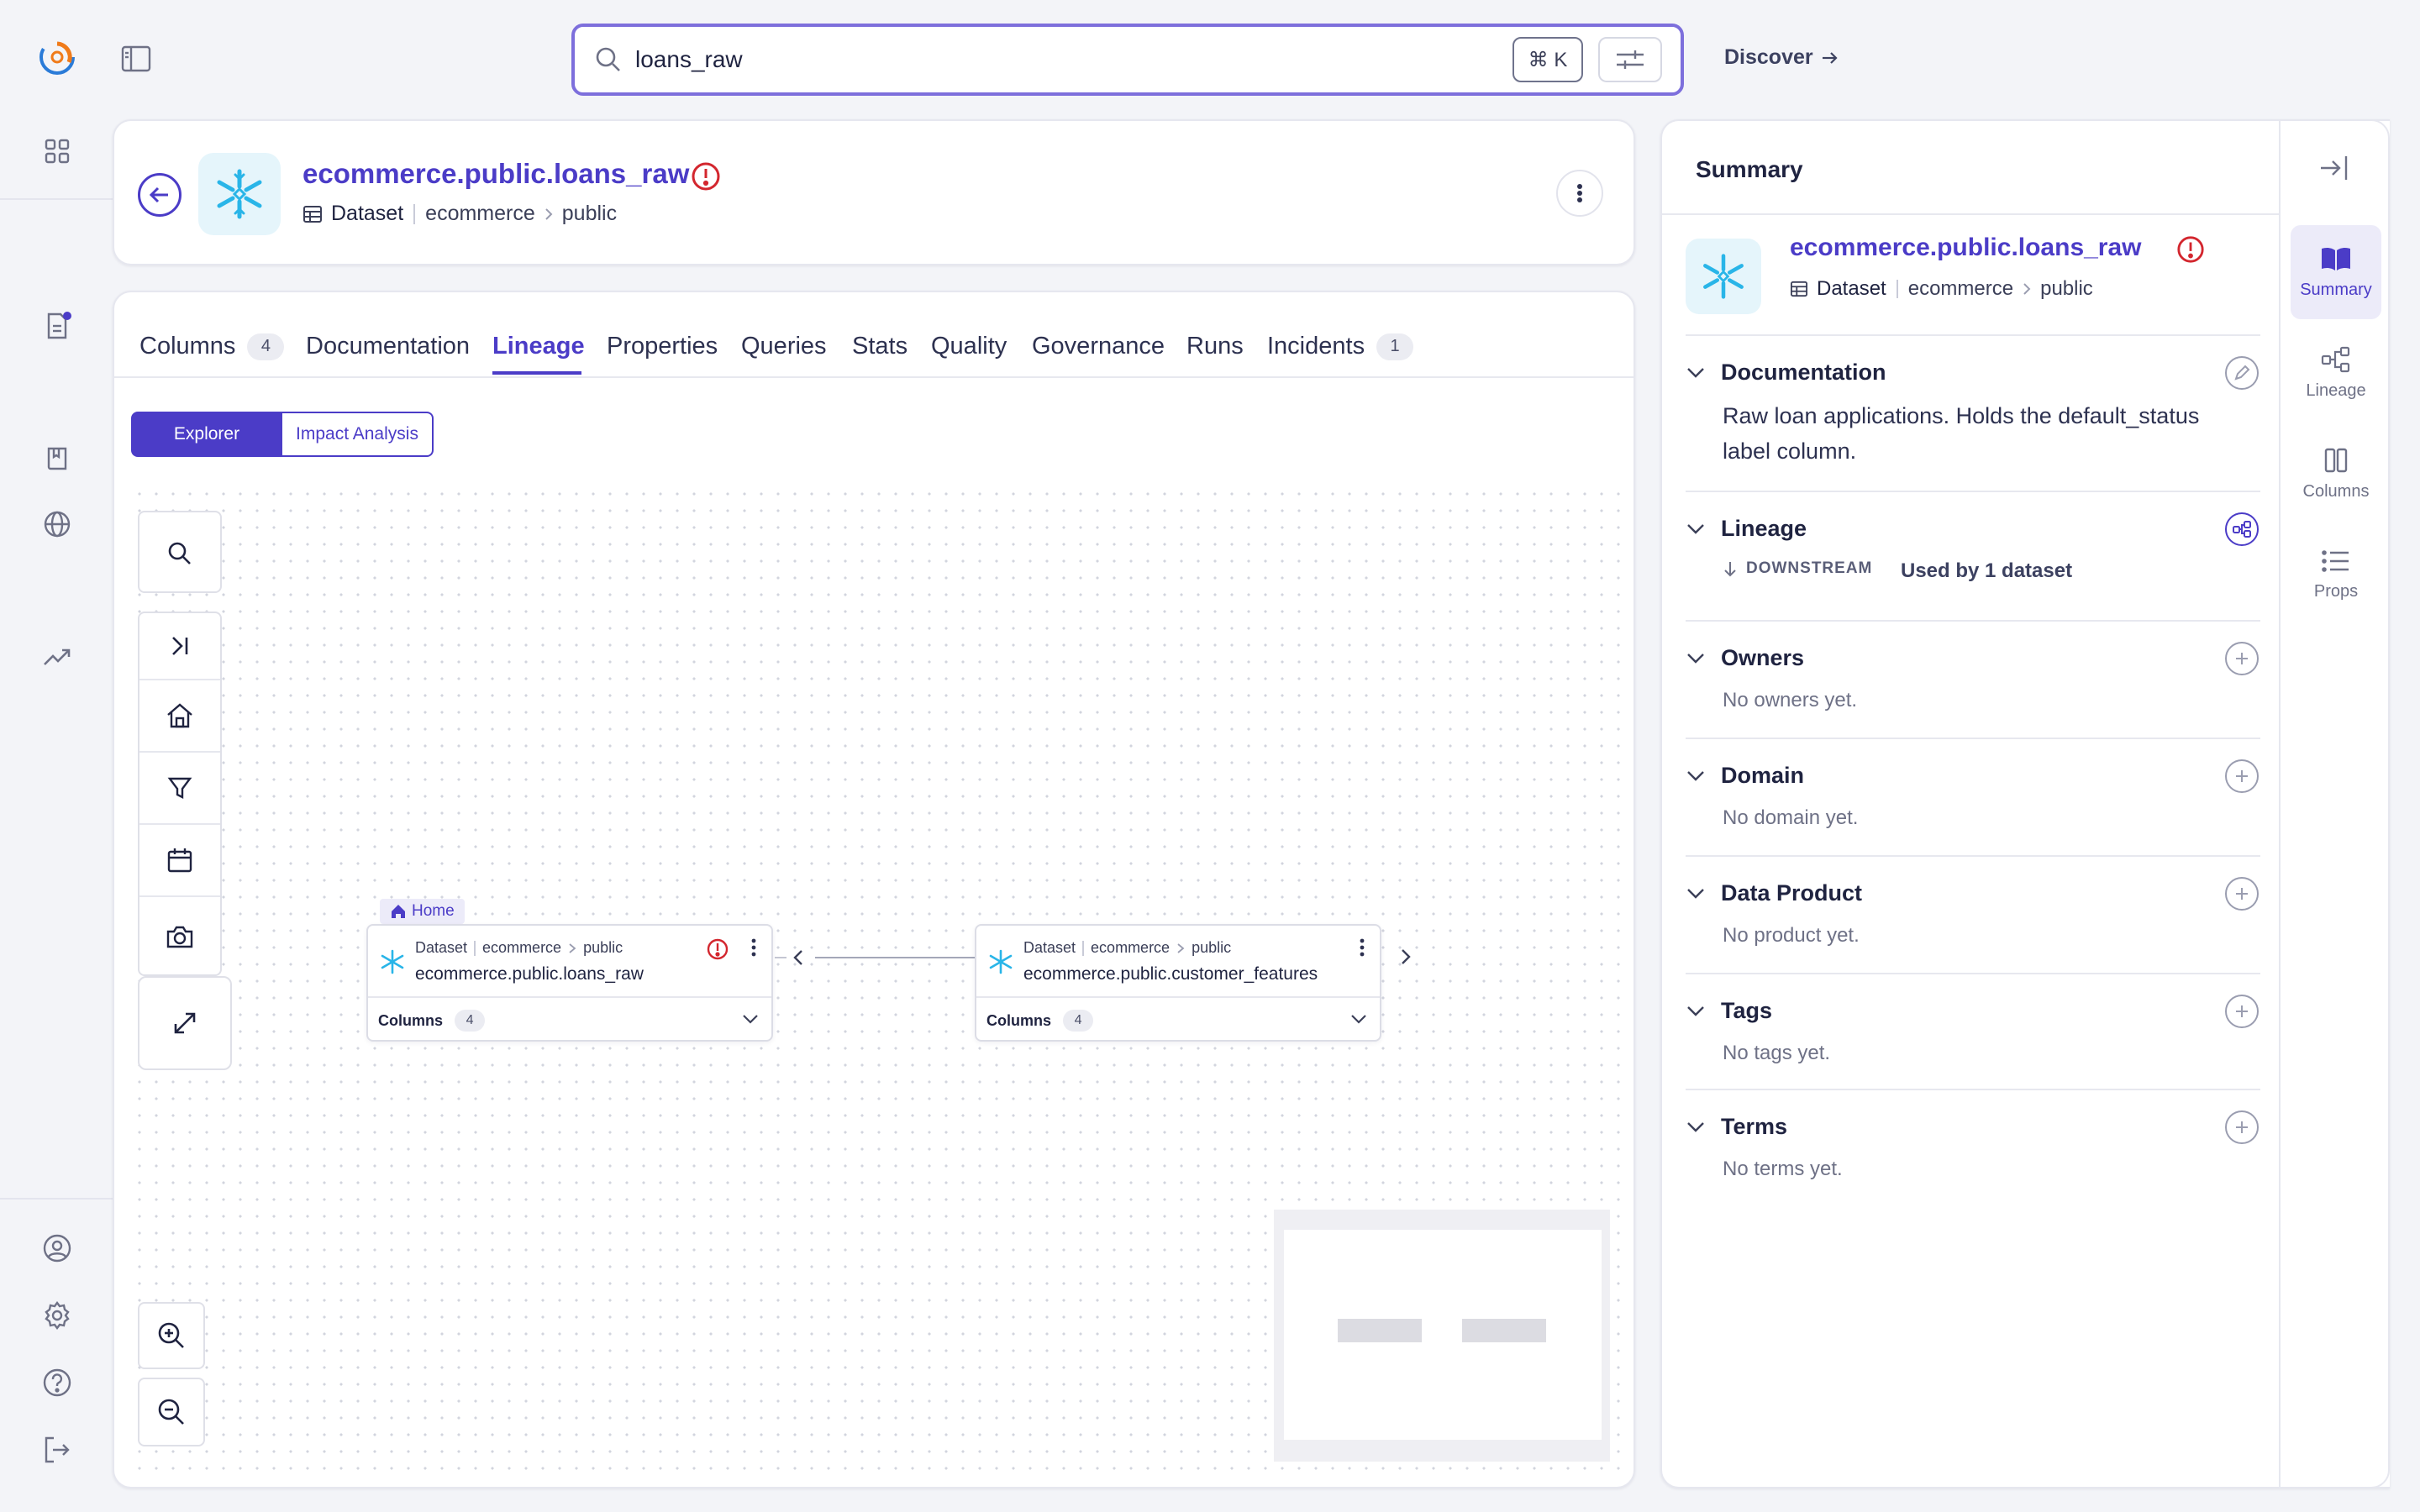  What do you see at coordinates (57, 458) in the screenshot?
I see `bookmark-book-icon` at bounding box center [57, 458].